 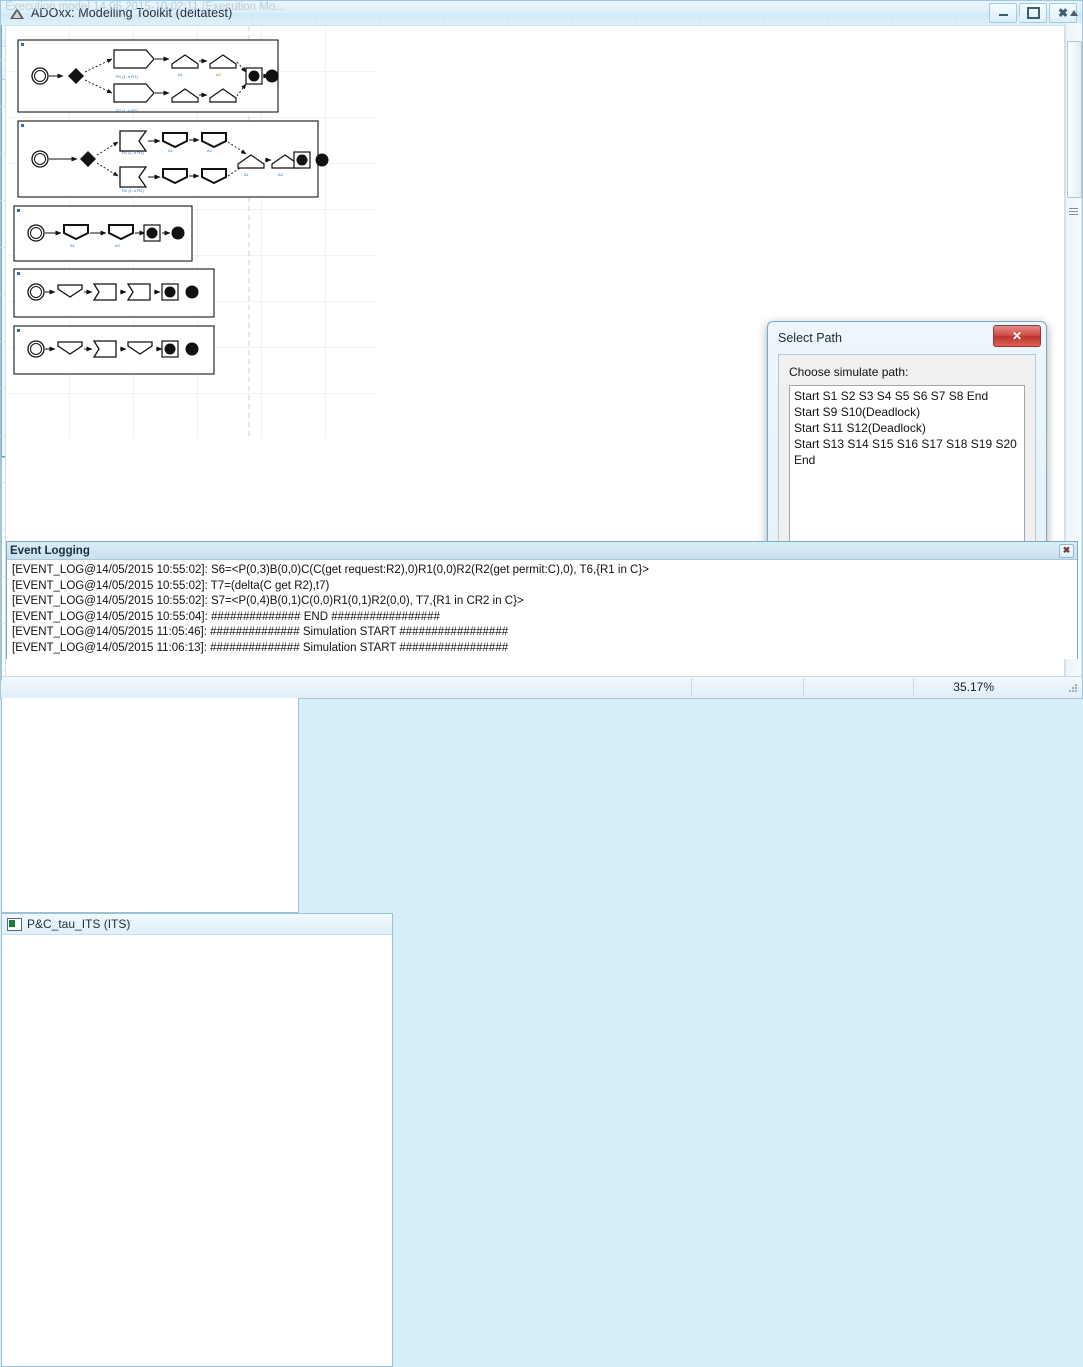 I want to click on its-window-title: P&C_tau_ITS (ITS), so click(x=79, y=924).